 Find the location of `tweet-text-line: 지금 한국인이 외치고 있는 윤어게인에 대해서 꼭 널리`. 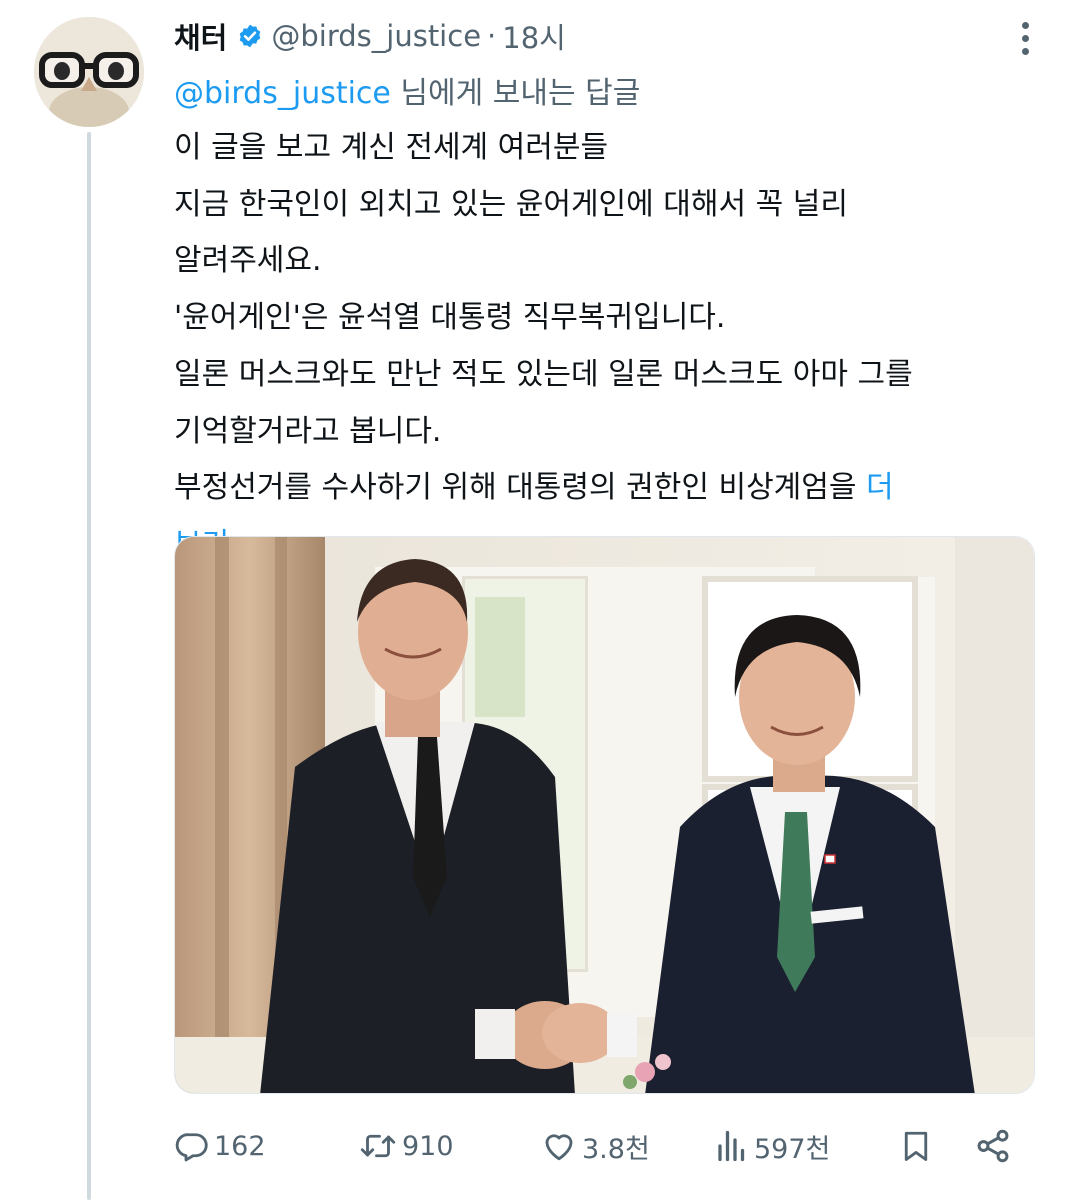

tweet-text-line: 지금 한국인이 외치고 있는 윤어게인에 대해서 꼭 널리 is located at coordinates (511, 204).